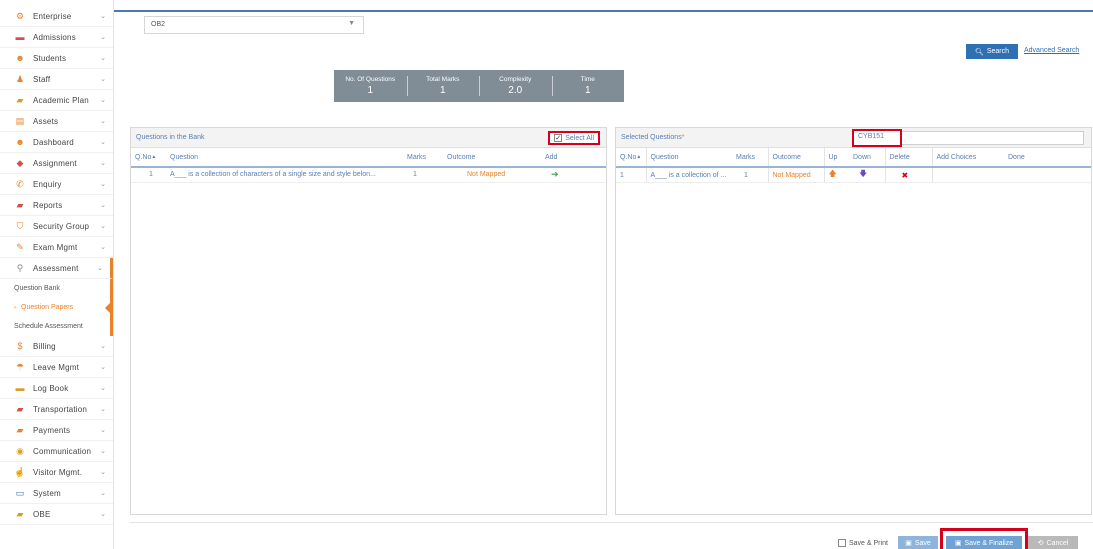 Image resolution: width=1093 pixels, height=549 pixels. Describe the element at coordinates (967, 158) in the screenshot. I see `column-add-choices: Add Choices` at that location.